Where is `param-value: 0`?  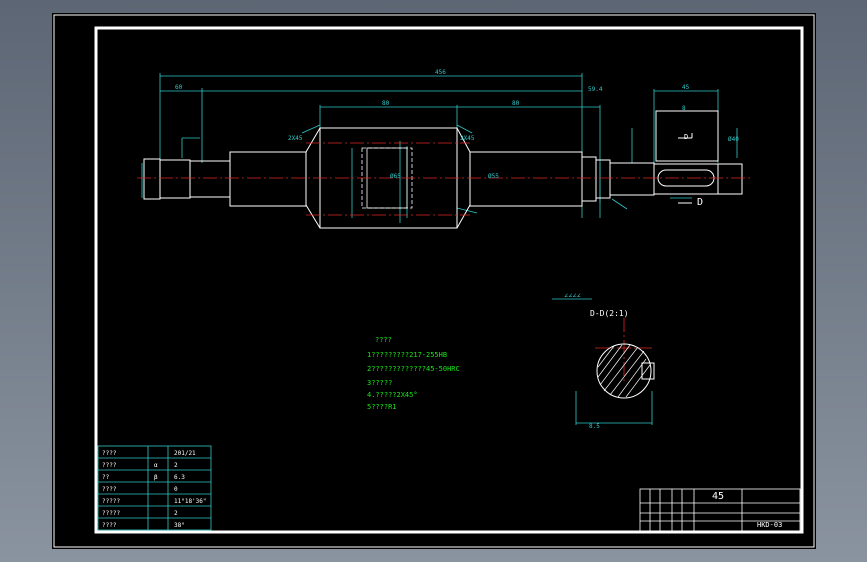
param-value: 0 is located at coordinates (176, 489).